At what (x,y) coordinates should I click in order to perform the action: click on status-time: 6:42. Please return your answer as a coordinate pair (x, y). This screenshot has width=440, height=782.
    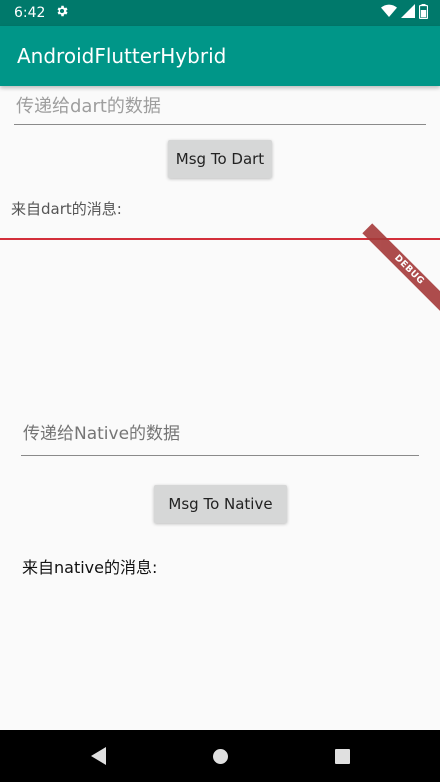
    Looking at the image, I should click on (30, 13).